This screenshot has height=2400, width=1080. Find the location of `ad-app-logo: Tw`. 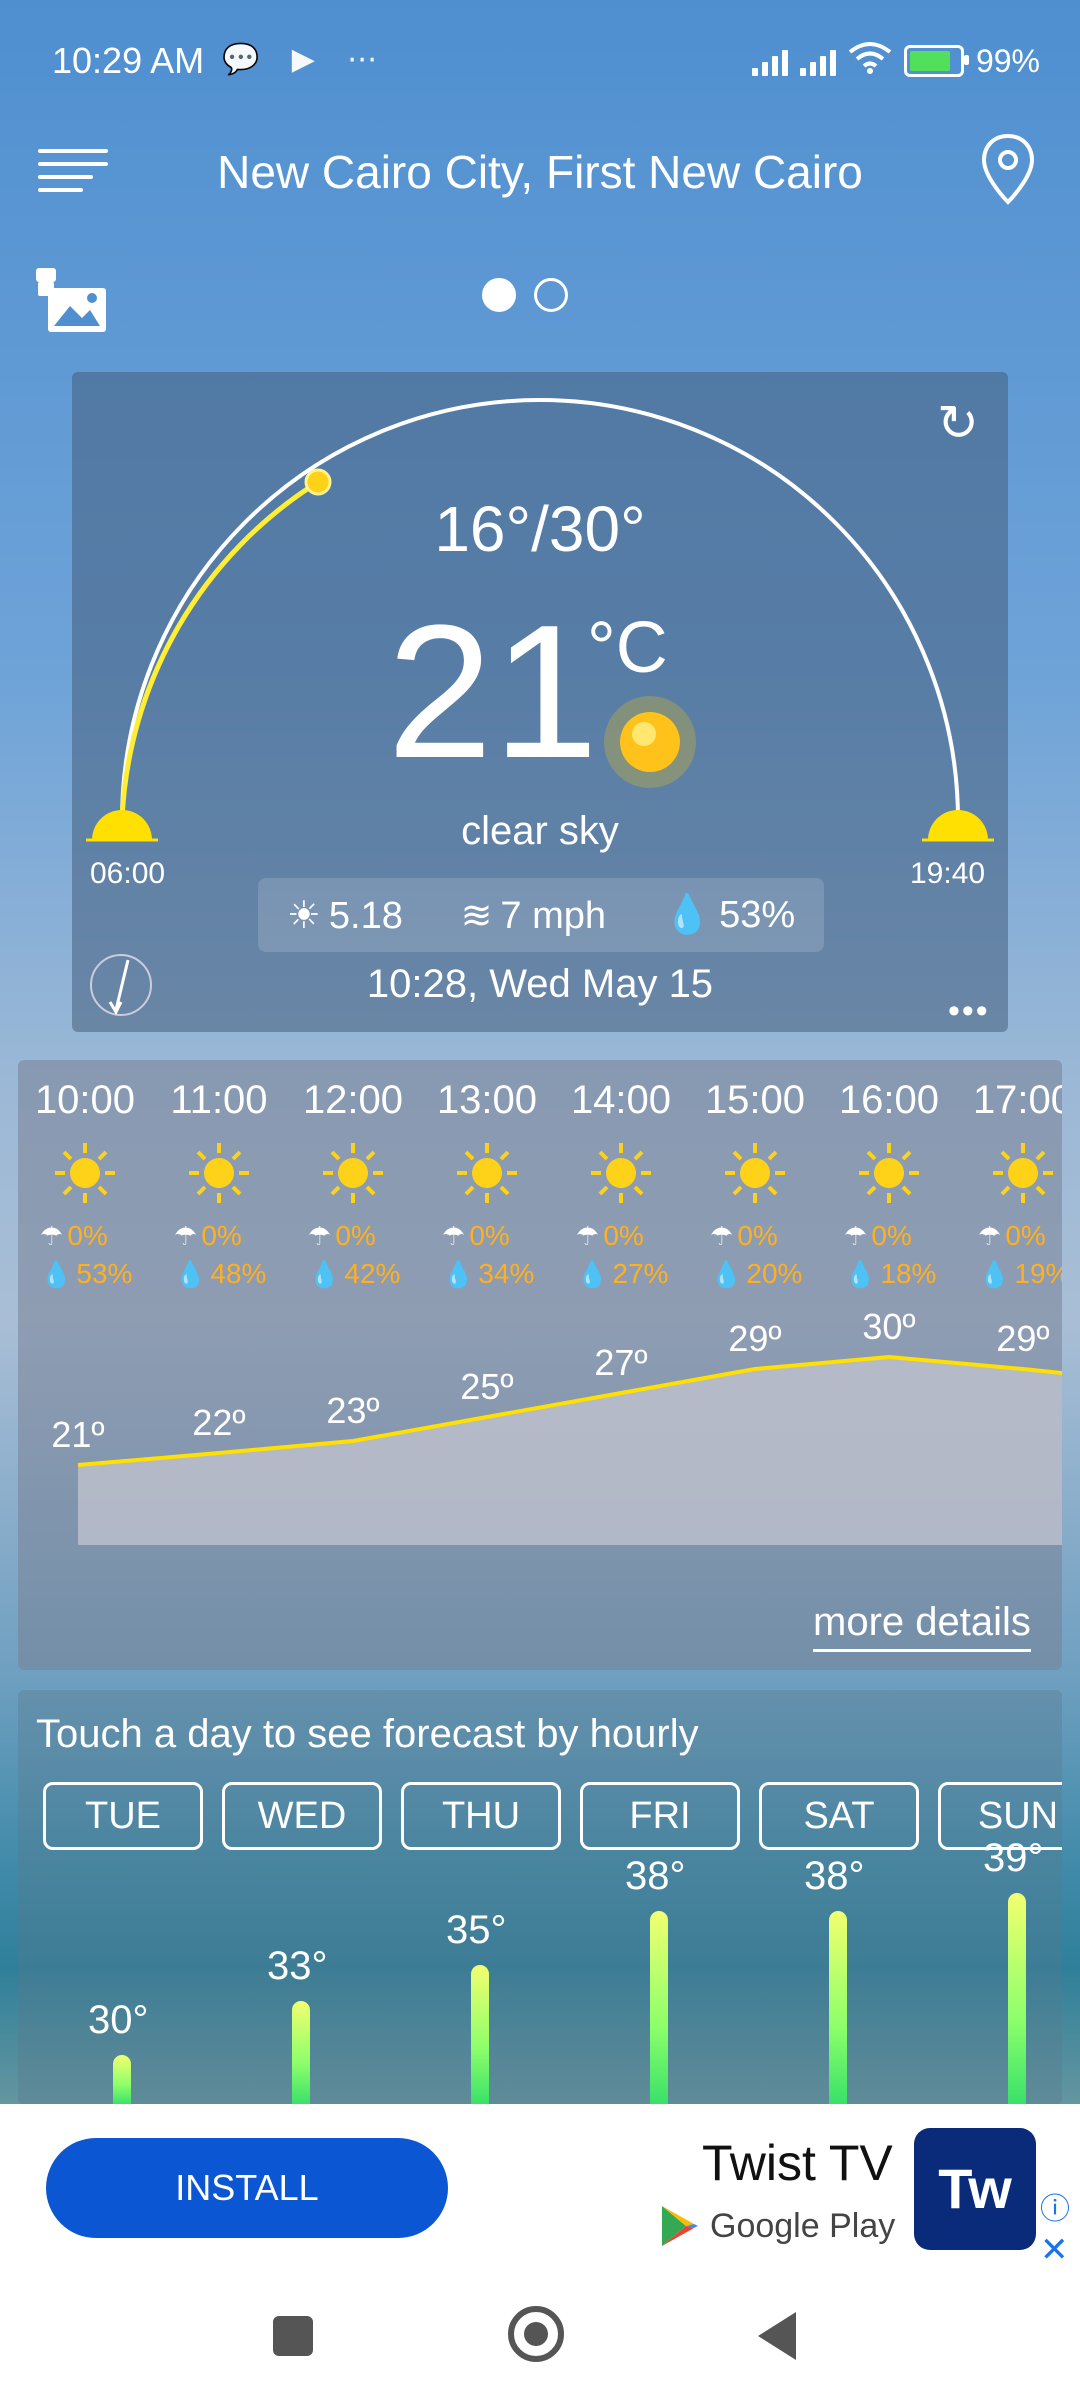

ad-app-logo: Tw is located at coordinates (975, 2189).